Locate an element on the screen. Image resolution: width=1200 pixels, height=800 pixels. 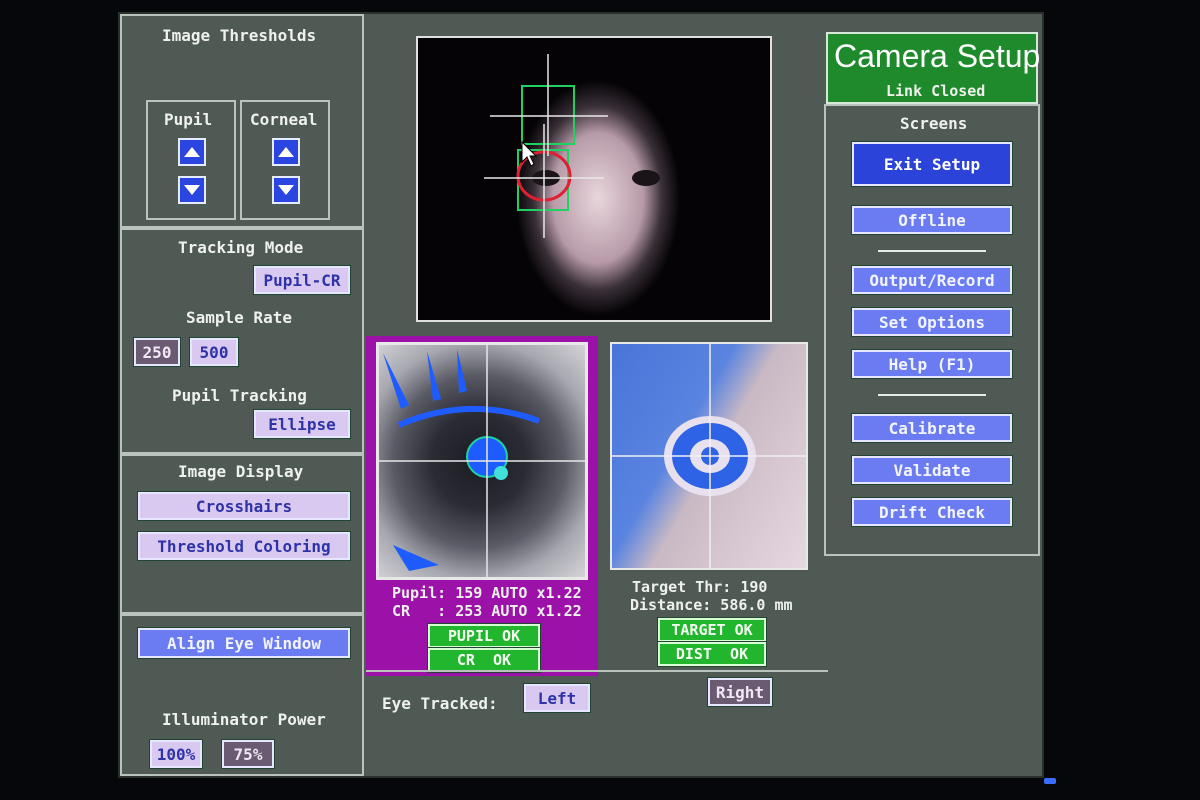
target-ok-indicator: TARGET OK is located at coordinates (712, 630).